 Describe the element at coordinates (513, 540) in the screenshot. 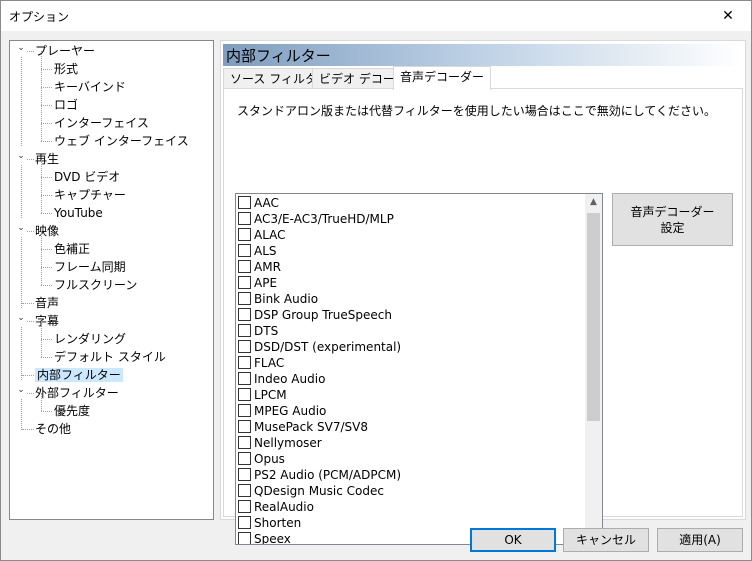

I see `ok-button: OK` at that location.